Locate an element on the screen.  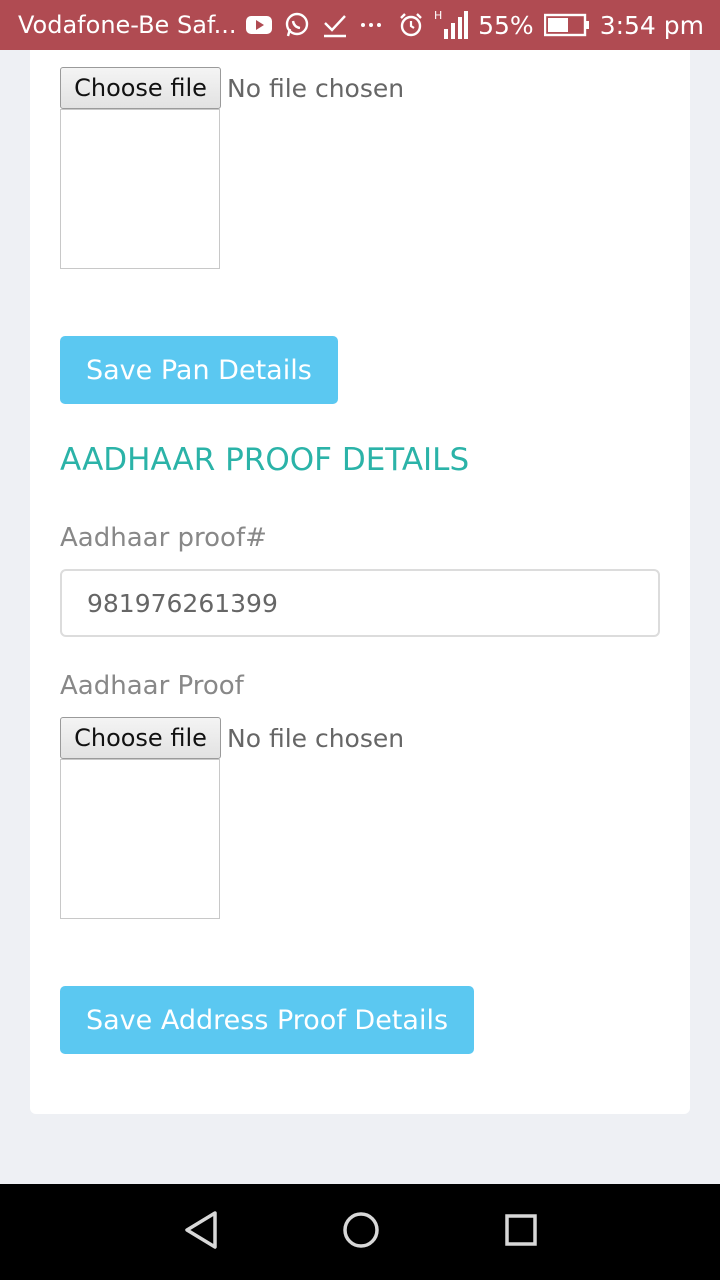
aadhaar-proof-label: Aadhaar Proof is located at coordinates (152, 686).